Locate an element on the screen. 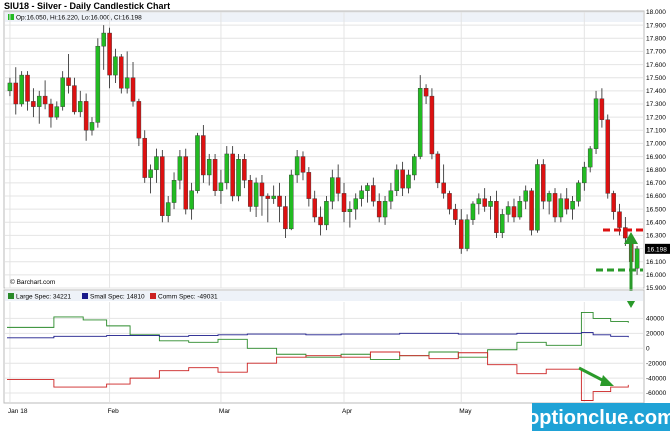 This screenshot has width=670, height=431. price-tick-label: 16.700 is located at coordinates (656, 183).